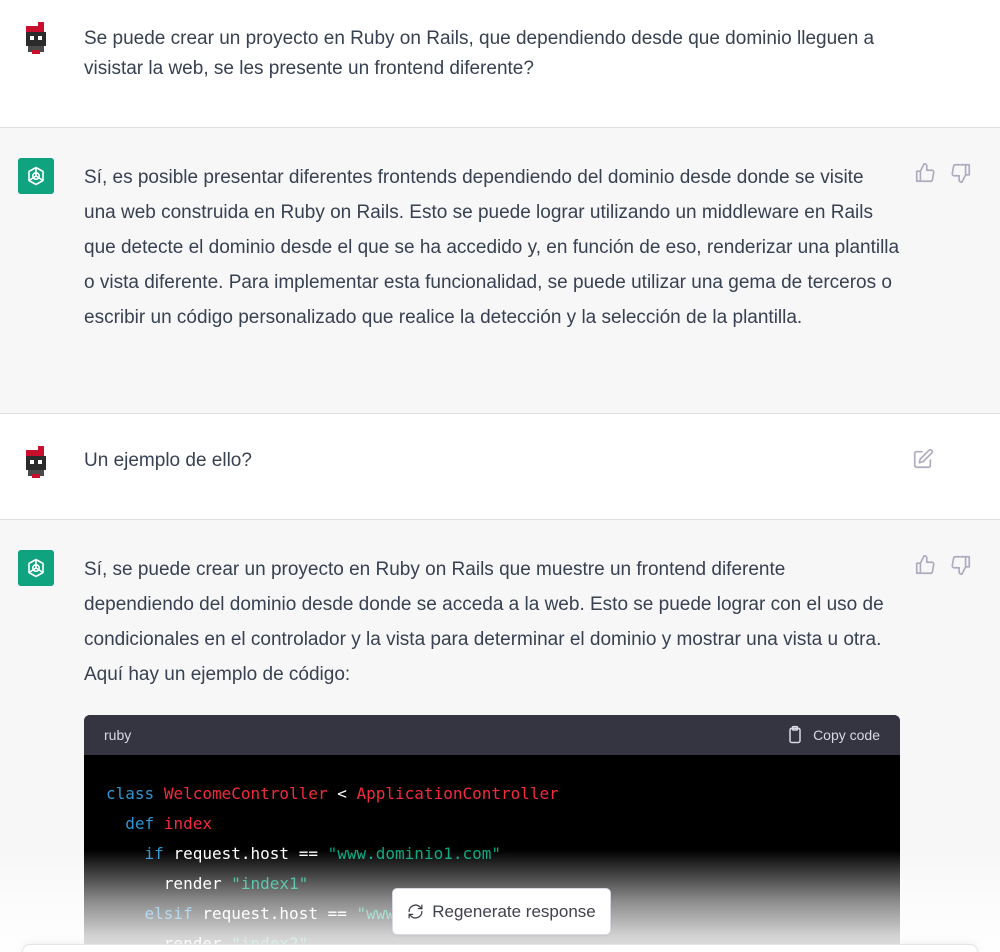 The width and height of the screenshot is (1000, 952). What do you see at coordinates (322, 853) in the screenshot?
I see `code-line: if request.host == "www.dominio1.com"` at bounding box center [322, 853].